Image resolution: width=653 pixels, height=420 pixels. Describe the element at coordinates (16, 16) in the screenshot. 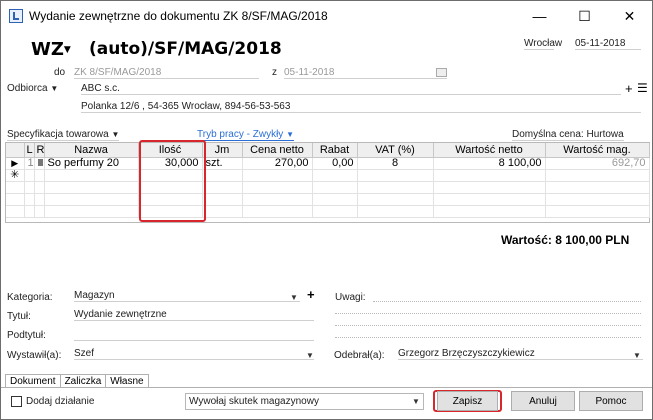

I see `app-icon` at that location.